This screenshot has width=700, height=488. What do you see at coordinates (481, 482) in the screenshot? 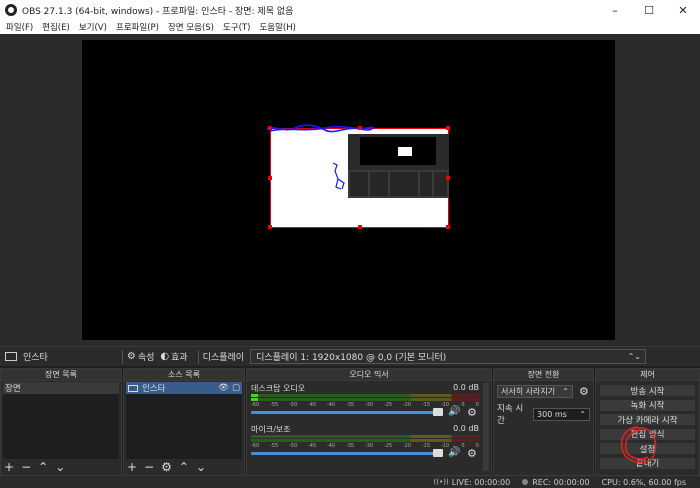
I see `live-time: LIVE: 00:00:00` at bounding box center [481, 482].